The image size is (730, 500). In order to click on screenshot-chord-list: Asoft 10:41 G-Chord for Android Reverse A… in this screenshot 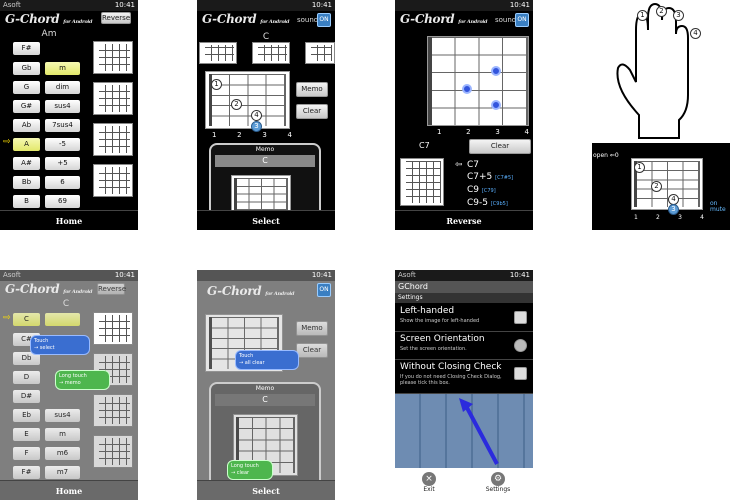, I will do `click(69, 115)`.